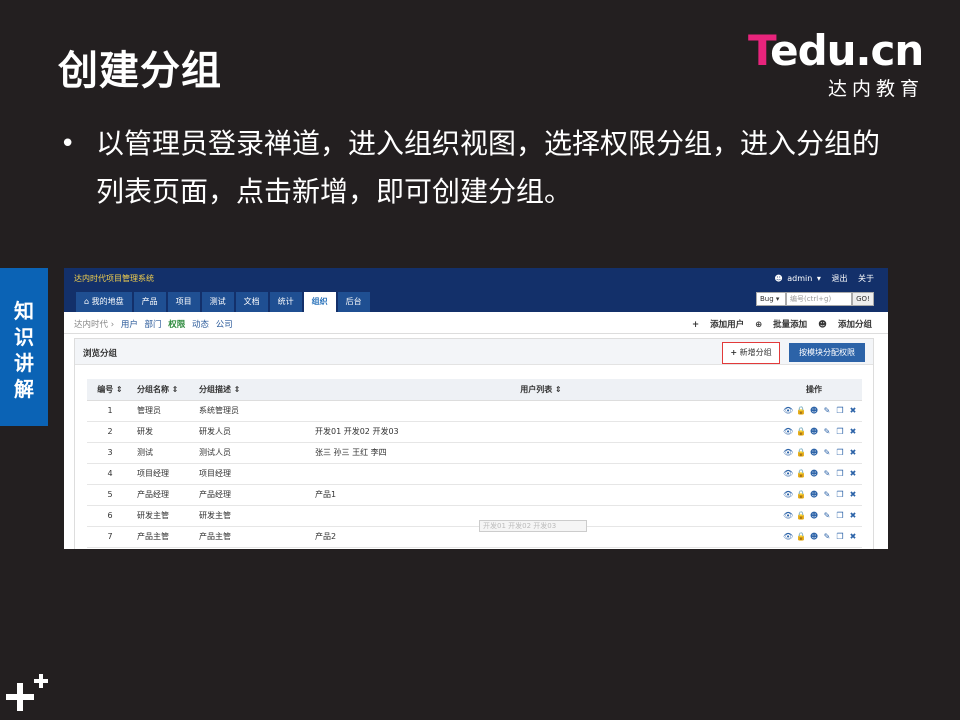 The width and height of the screenshot is (960, 720). I want to click on side-char: 讲, so click(24, 363).